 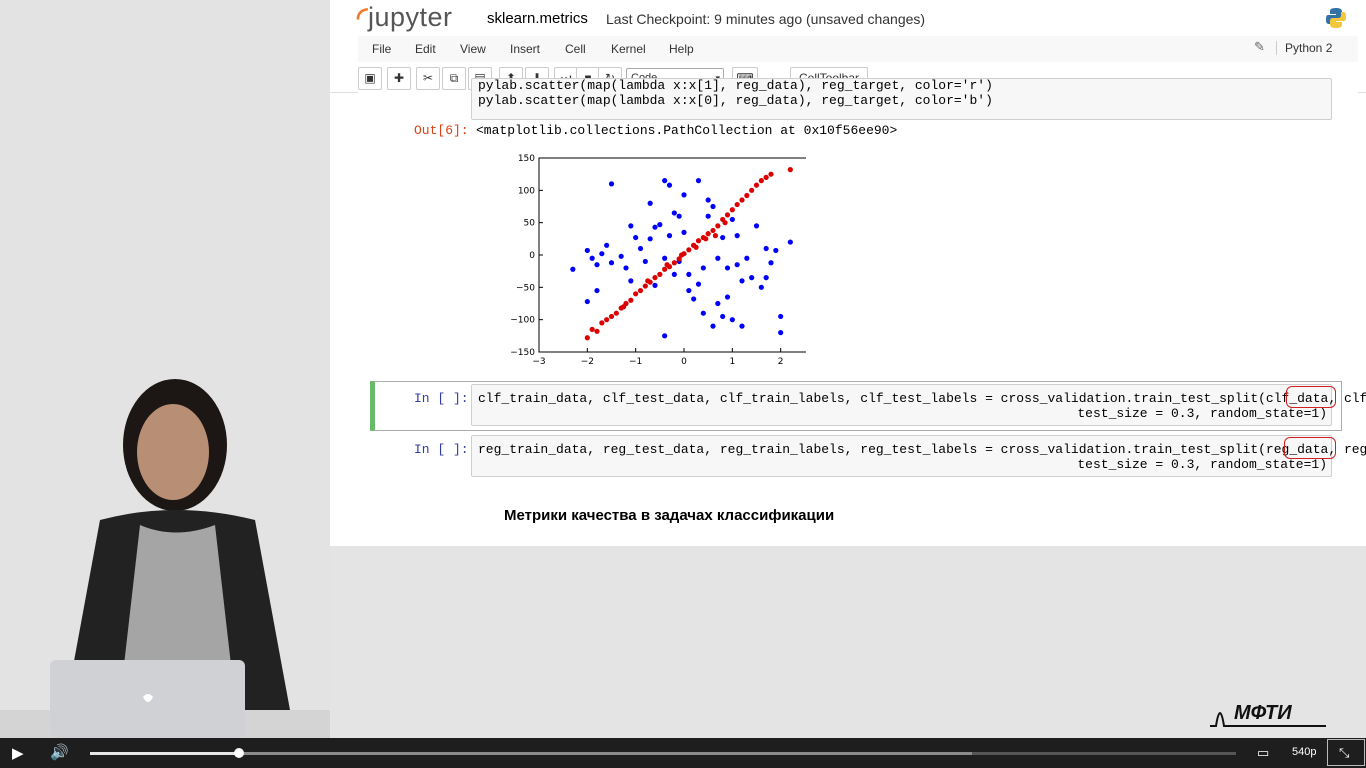 I want to click on input-prompt: In [ ]:, so click(x=441, y=449).